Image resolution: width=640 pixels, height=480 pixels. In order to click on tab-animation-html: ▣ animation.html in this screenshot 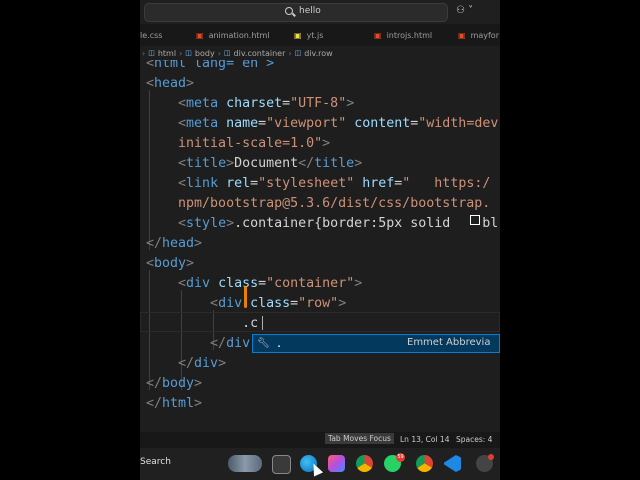, I will do `click(233, 35)`.